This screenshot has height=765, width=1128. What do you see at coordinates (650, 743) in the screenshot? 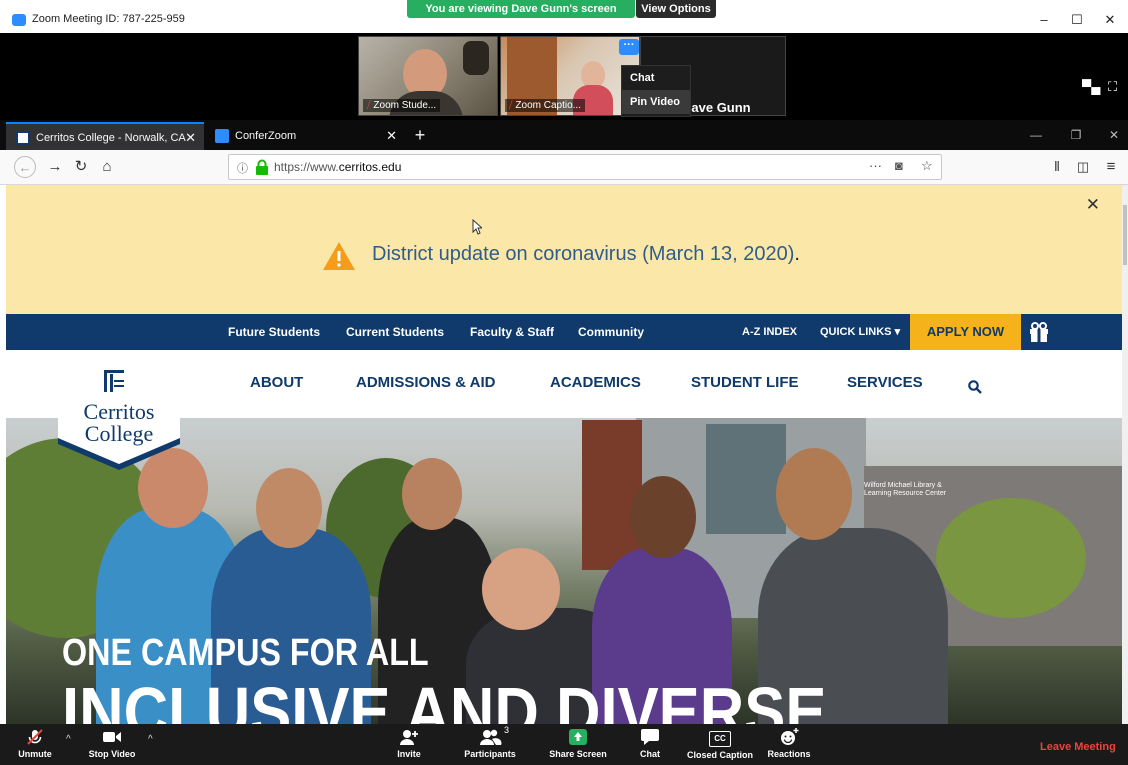
I see `chat-button: Chat` at bounding box center [650, 743].